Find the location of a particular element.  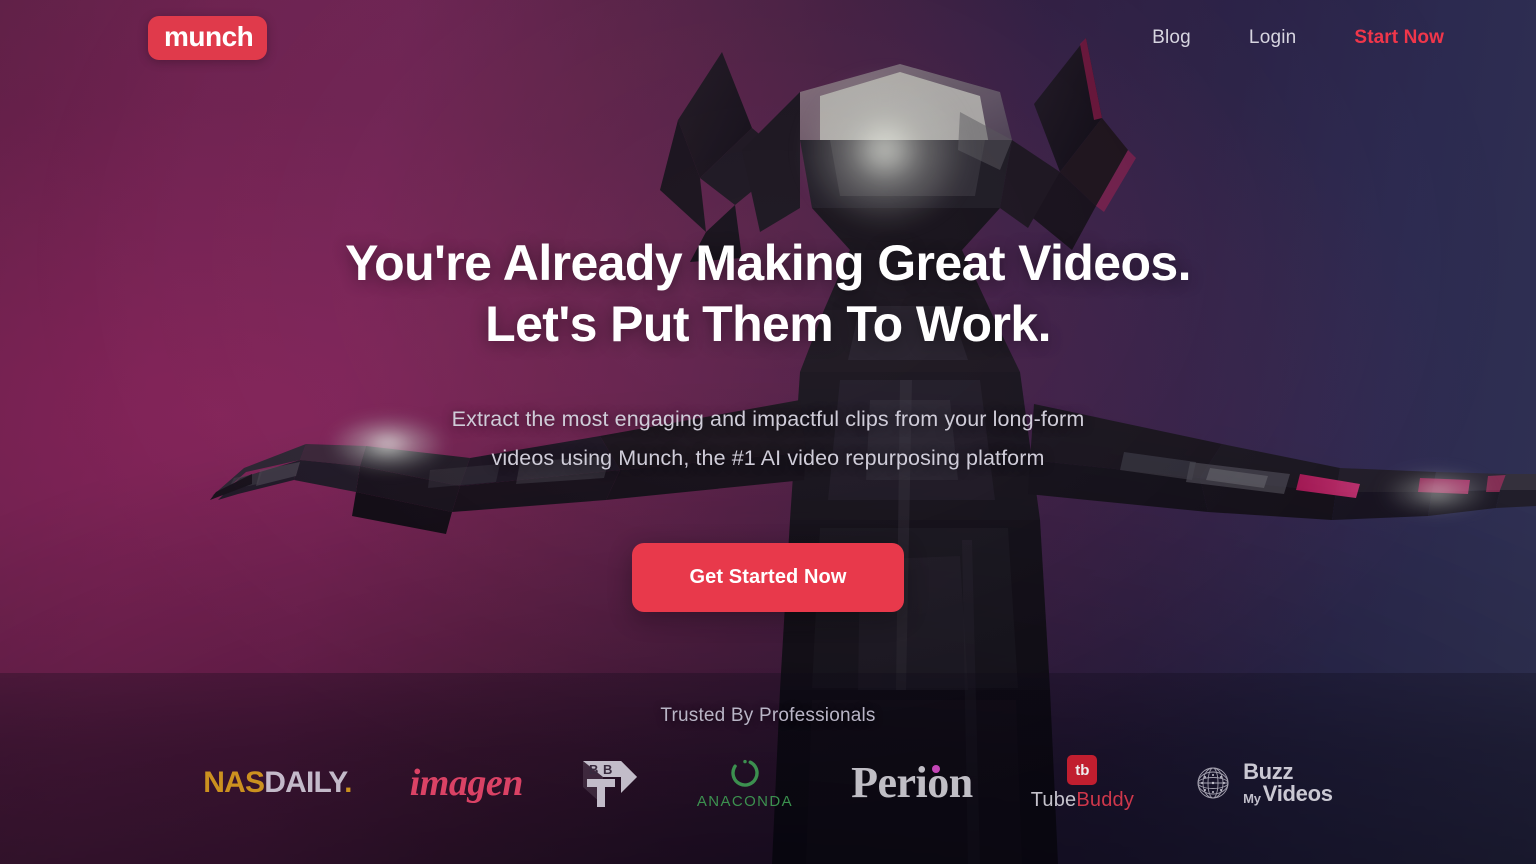

get-started-now-button: Get Started Now is located at coordinates (768, 578).